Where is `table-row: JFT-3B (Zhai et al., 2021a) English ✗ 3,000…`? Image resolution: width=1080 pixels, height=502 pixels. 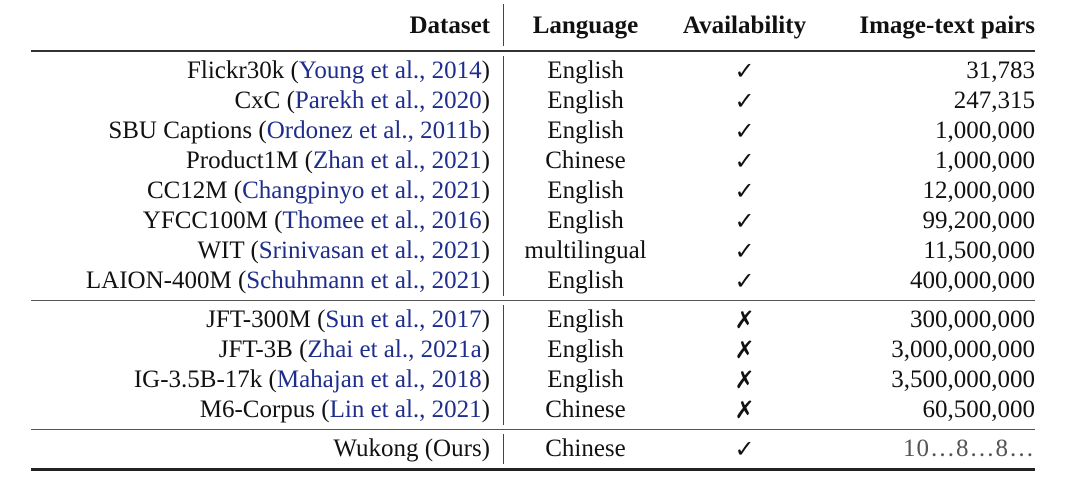
table-row: JFT-3B (Zhai et al., 2021a) English ✗ 3,000… is located at coordinates (533, 350).